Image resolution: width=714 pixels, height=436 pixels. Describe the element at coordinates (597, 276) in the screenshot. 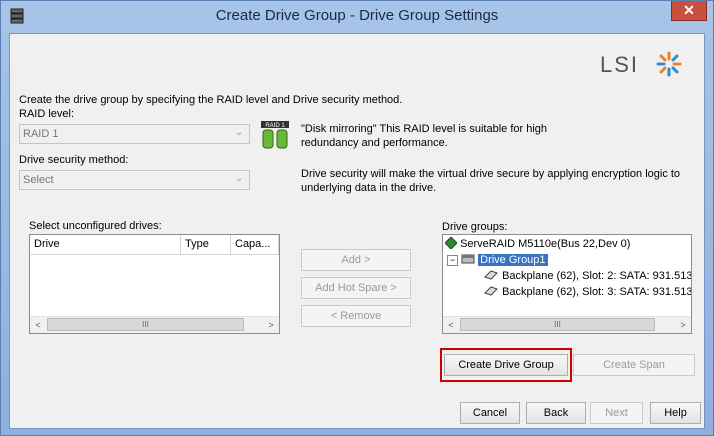

I see `drive-label: Backplane (62), Slot: 2: SATA: 931.513` at that location.